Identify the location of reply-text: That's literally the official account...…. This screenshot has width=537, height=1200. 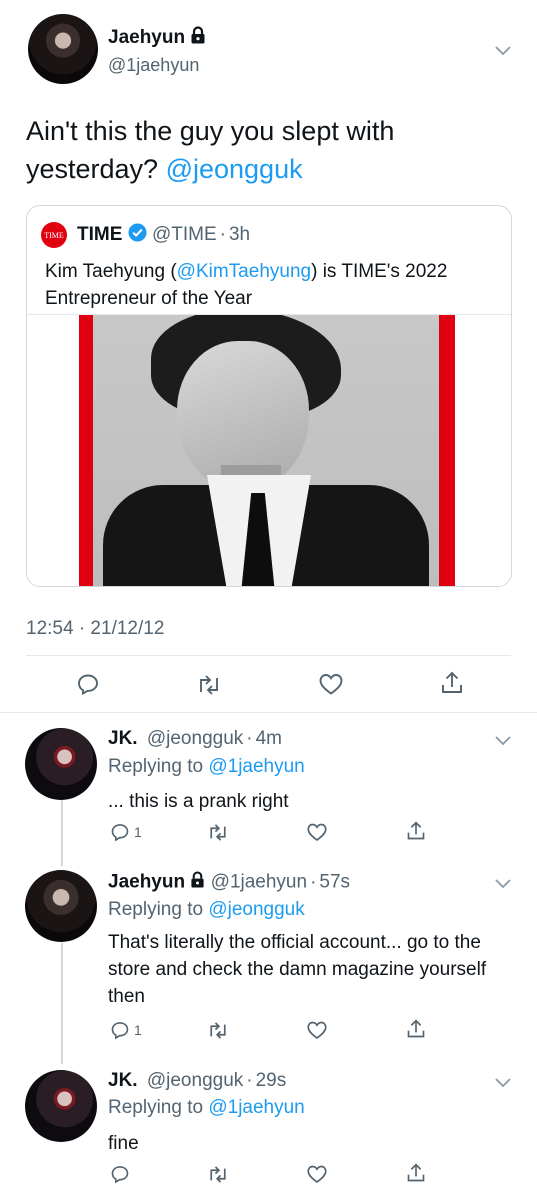
(297, 969).